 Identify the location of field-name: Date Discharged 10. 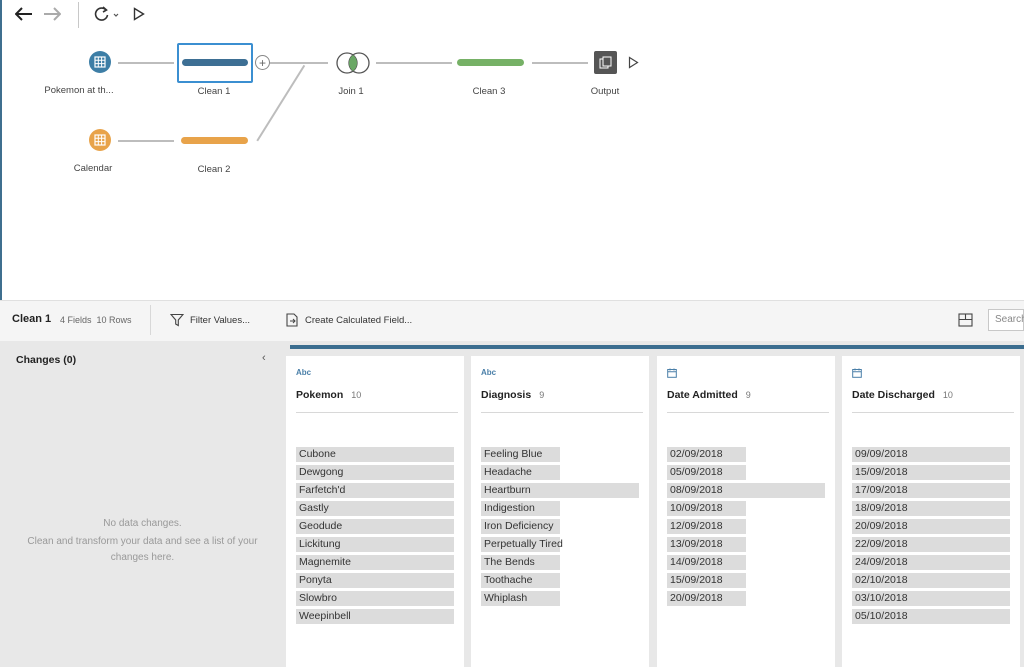
(902, 395).